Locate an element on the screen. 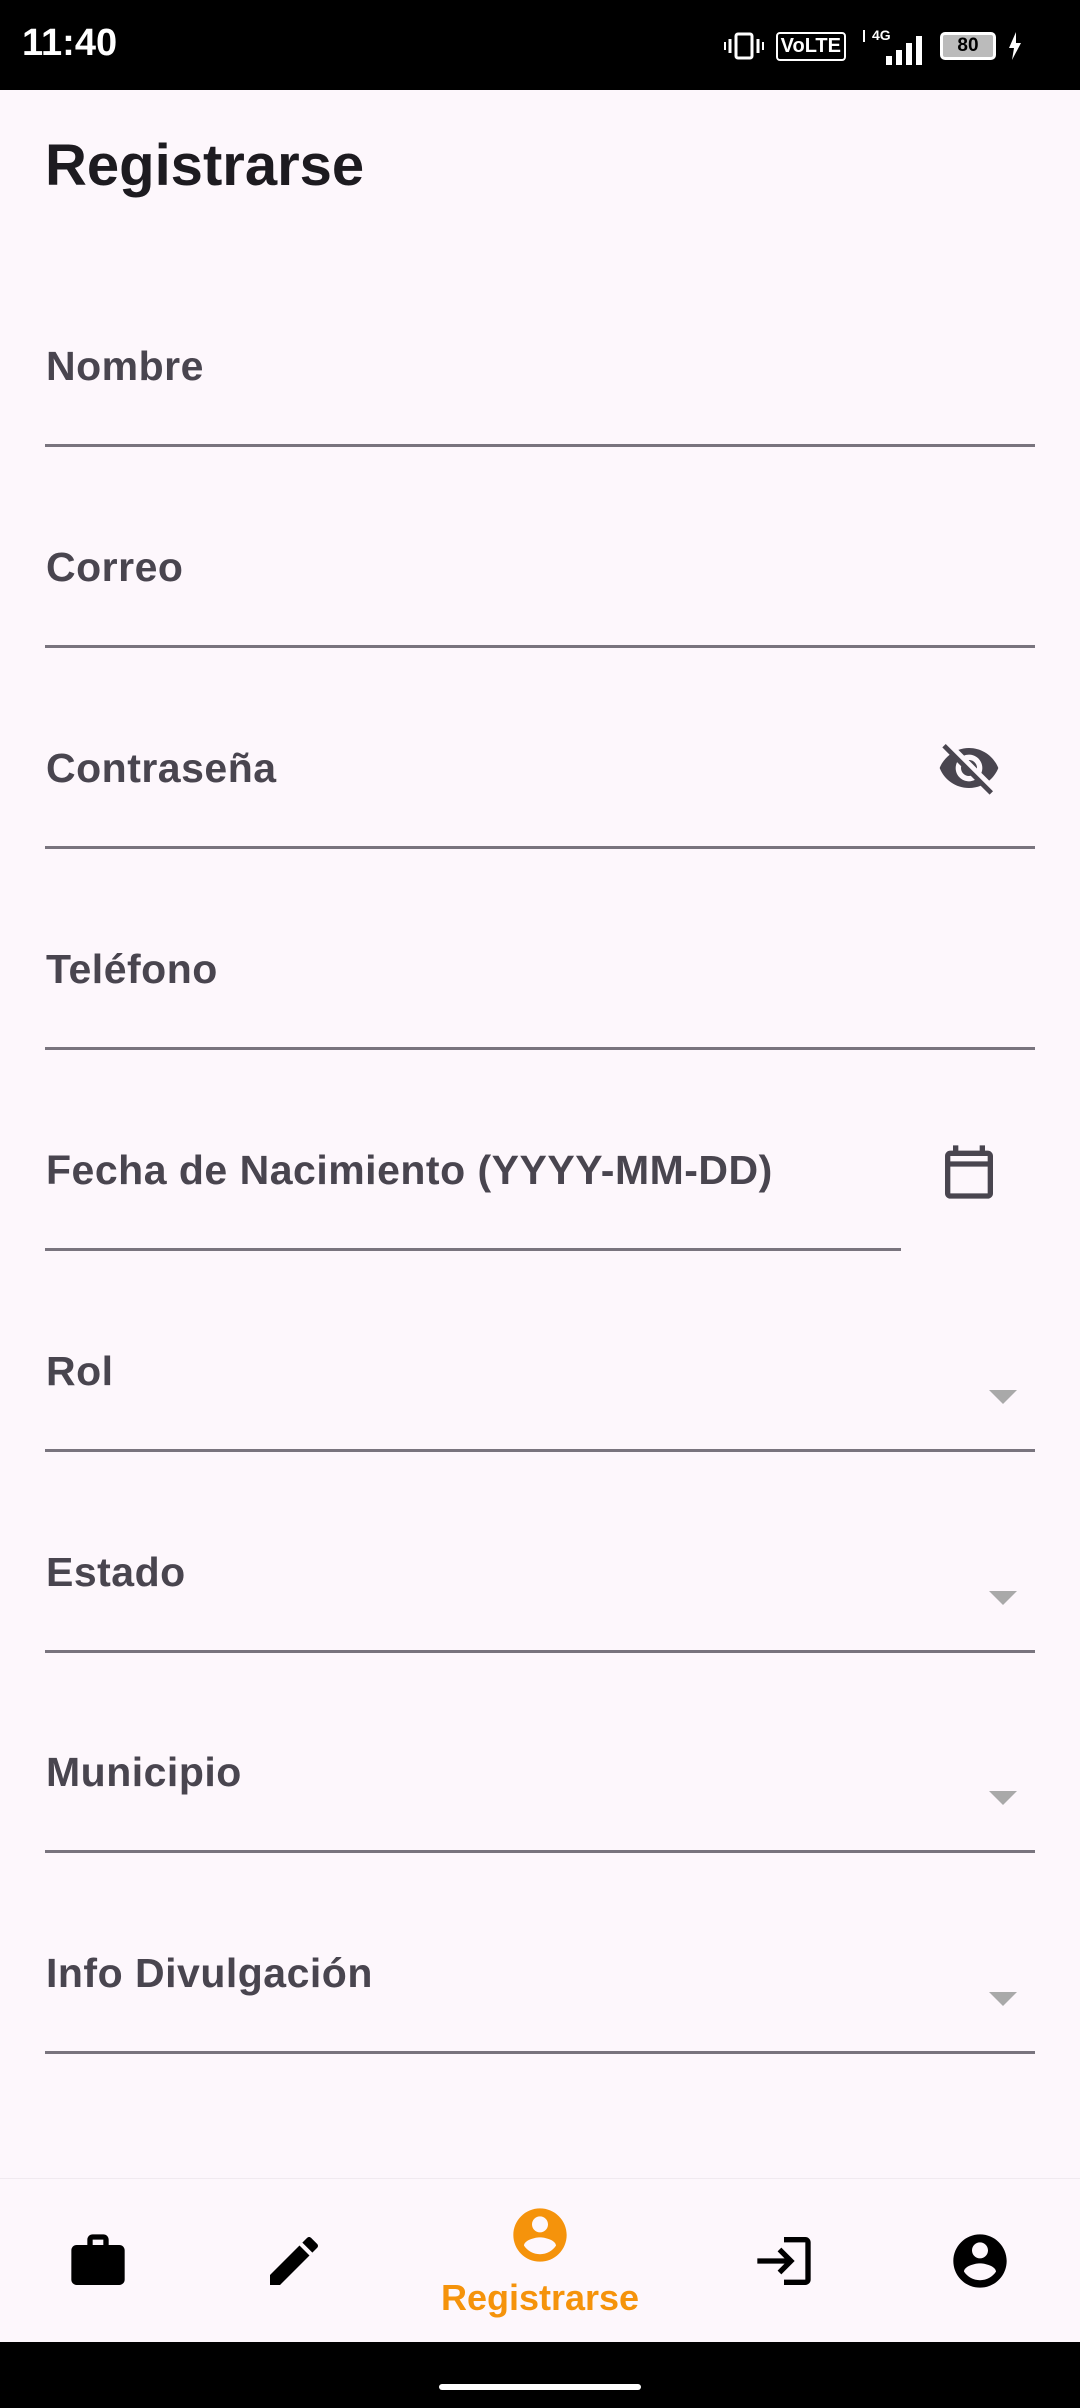 This screenshot has width=1080, height=2408. status-icons: VoLTE 4G 80 is located at coordinates (872, 46).